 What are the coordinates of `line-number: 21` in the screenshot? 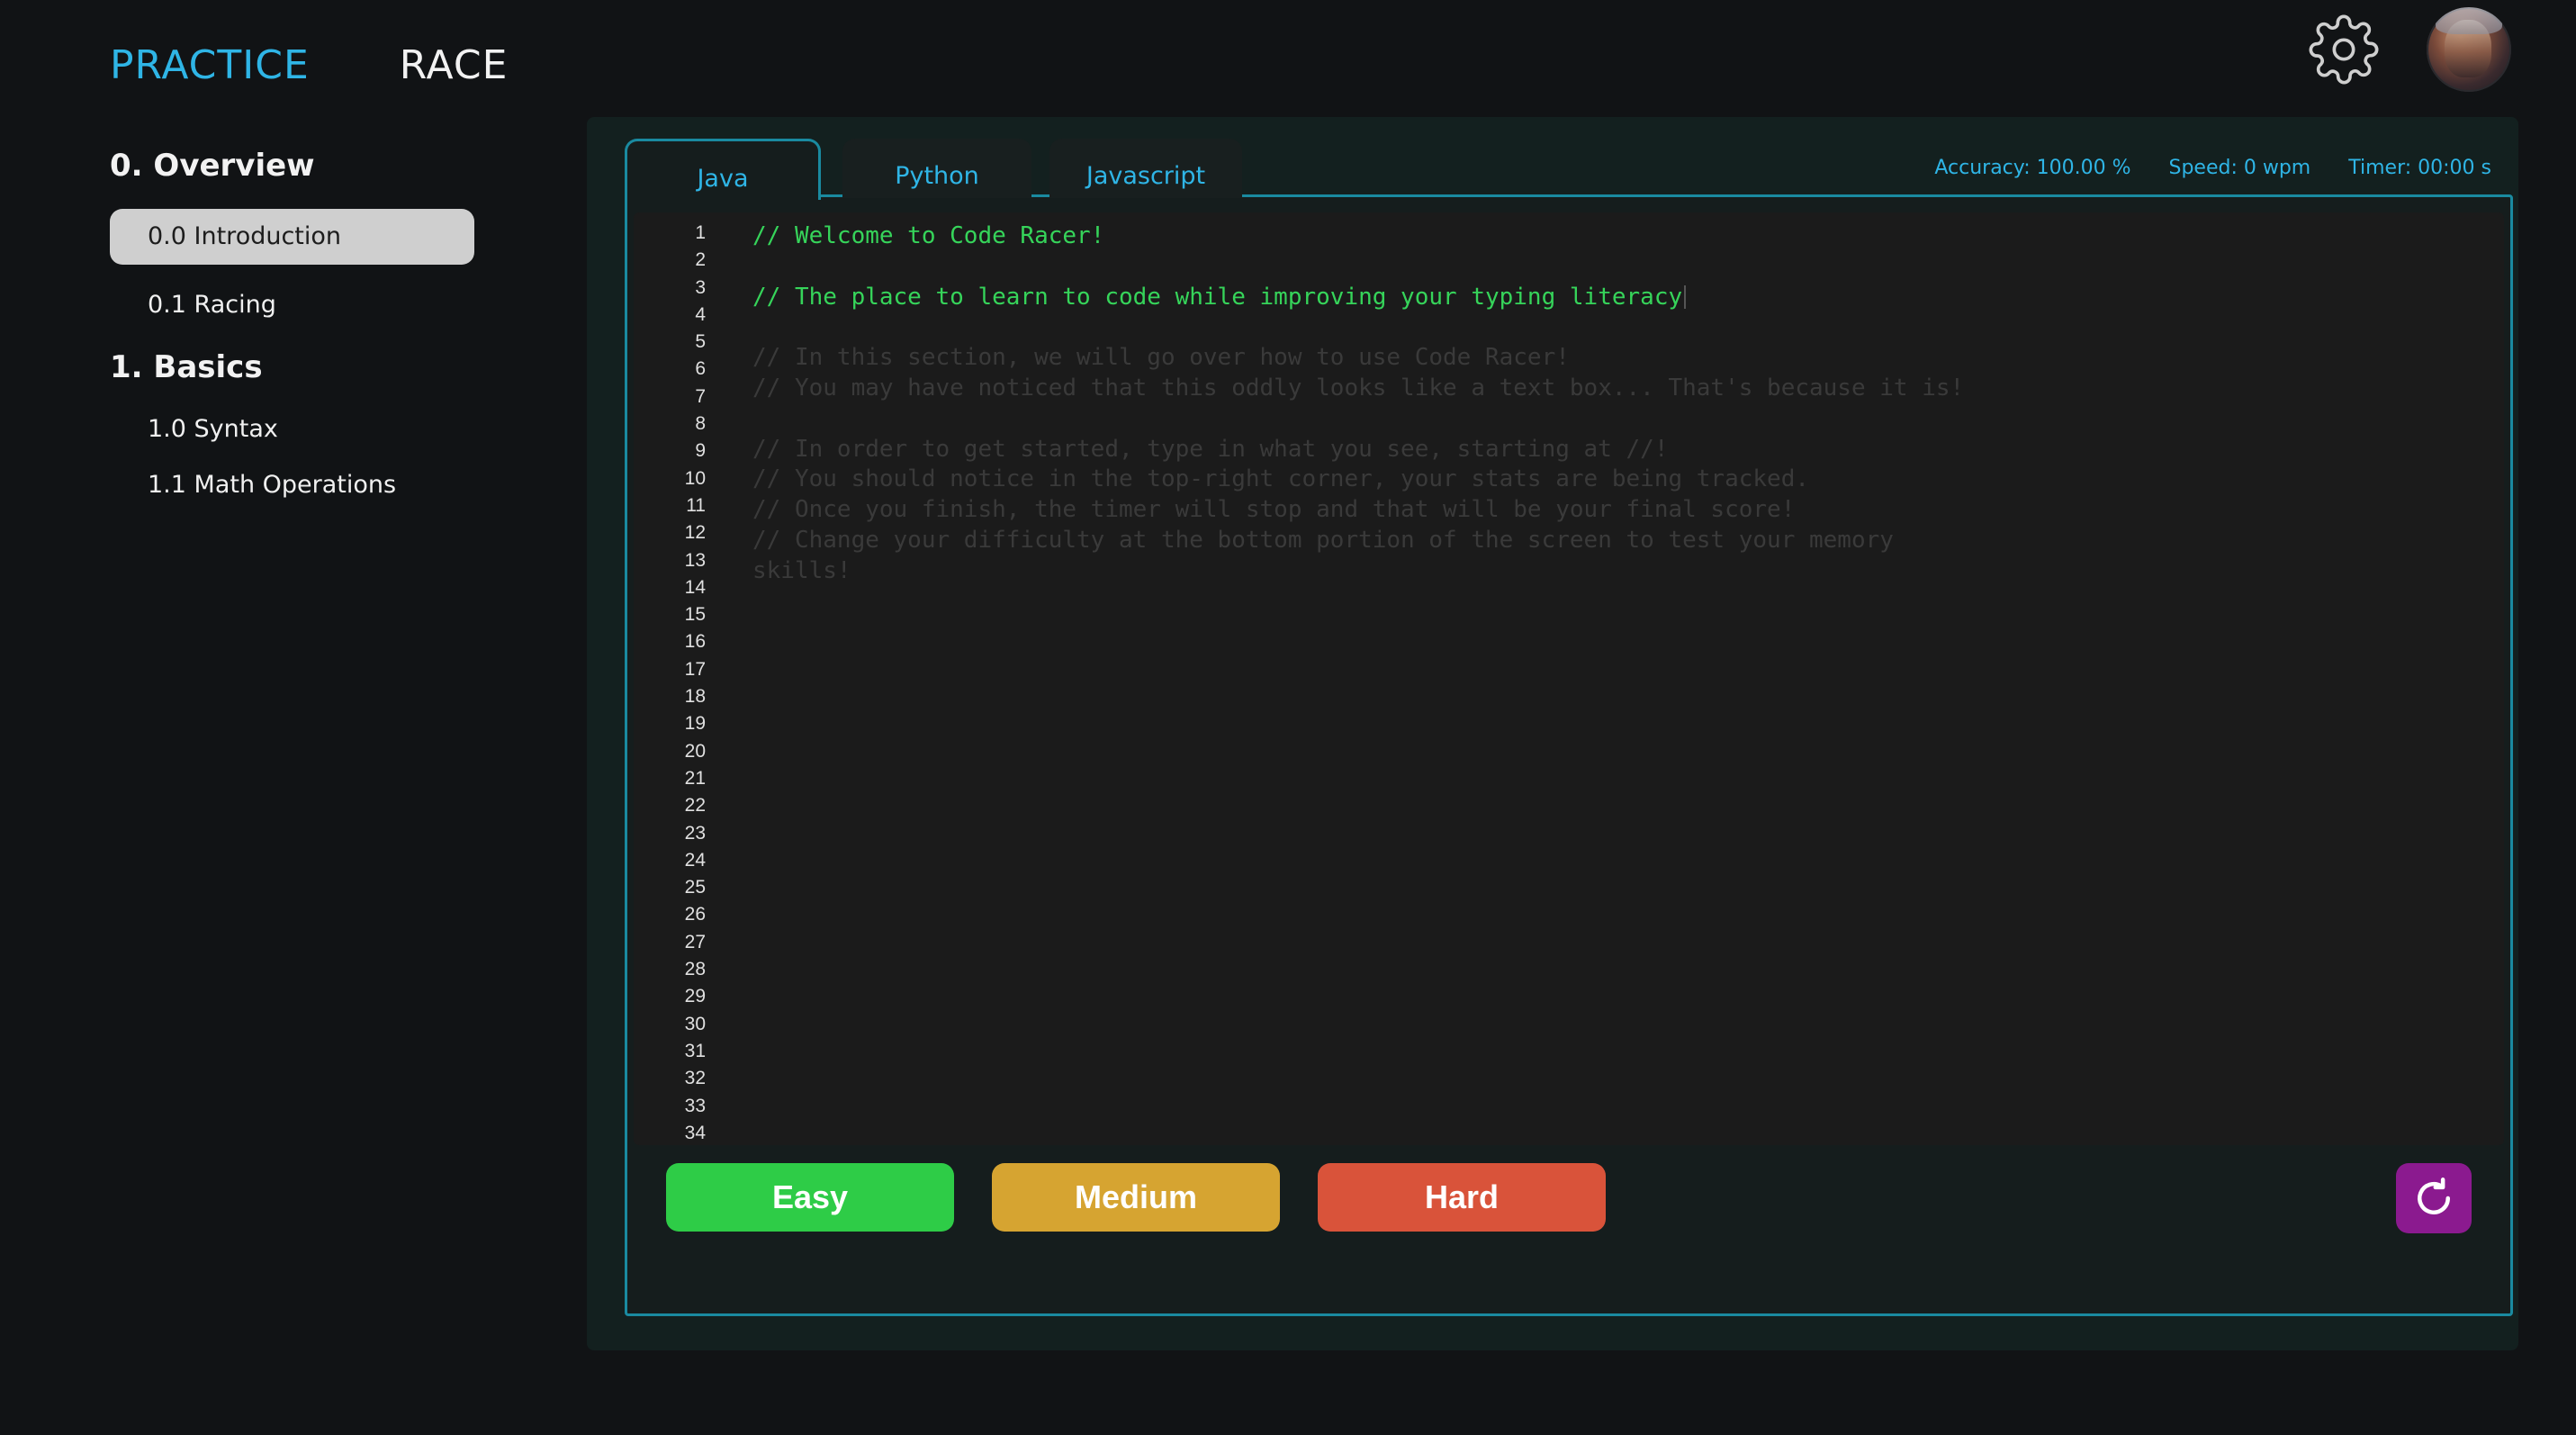 It's located at (695, 778).